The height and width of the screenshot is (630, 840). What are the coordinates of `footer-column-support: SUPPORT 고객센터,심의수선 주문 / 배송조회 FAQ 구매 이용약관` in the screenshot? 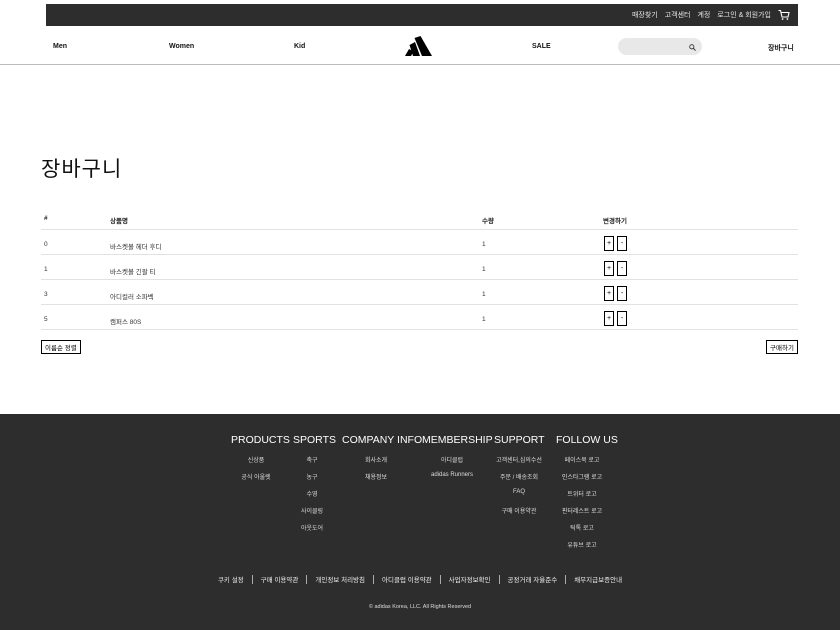 It's located at (519, 474).